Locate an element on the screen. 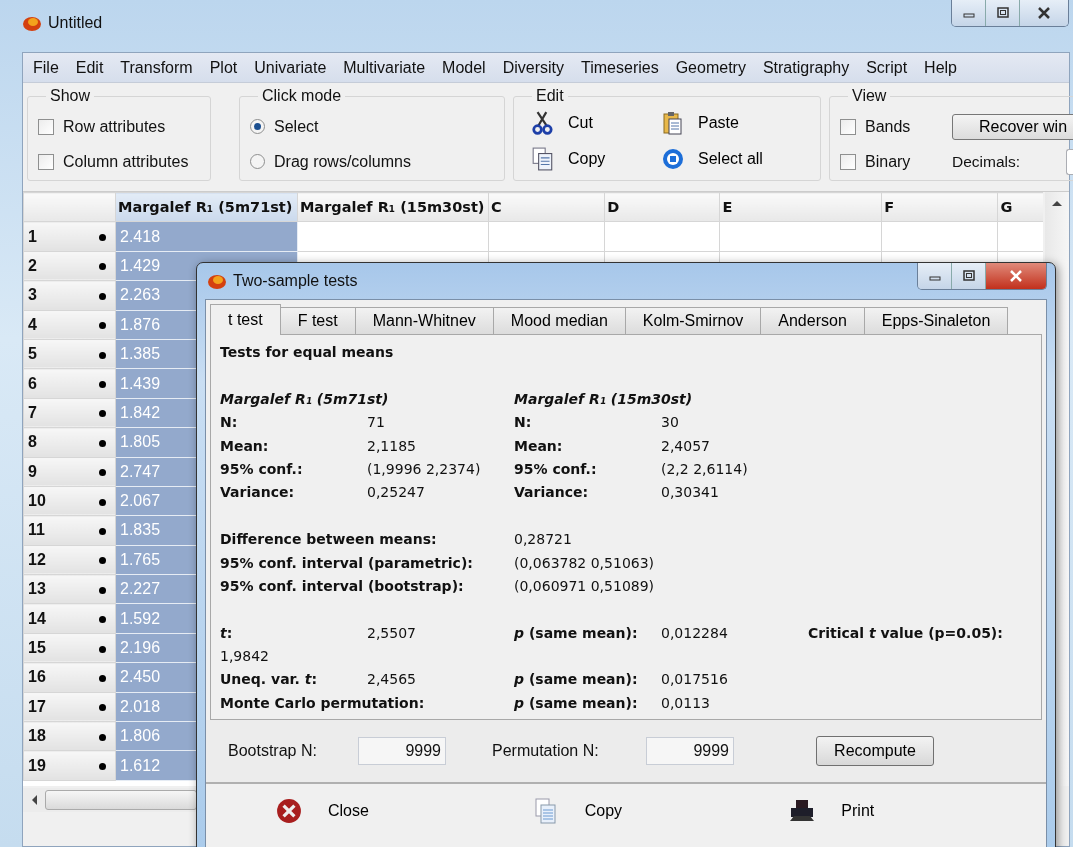  toolbar-button: Paste is located at coordinates (732, 123).